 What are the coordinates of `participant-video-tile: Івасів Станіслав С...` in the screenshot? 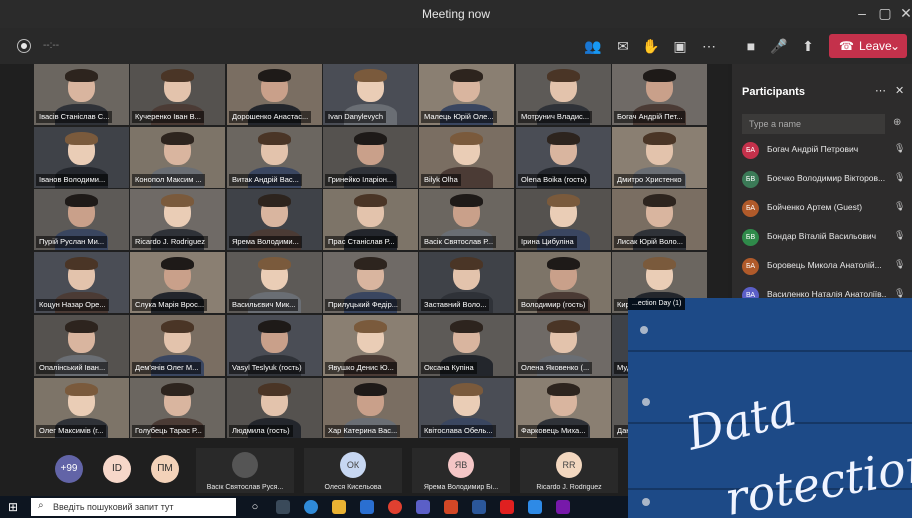 It's located at (81, 94).